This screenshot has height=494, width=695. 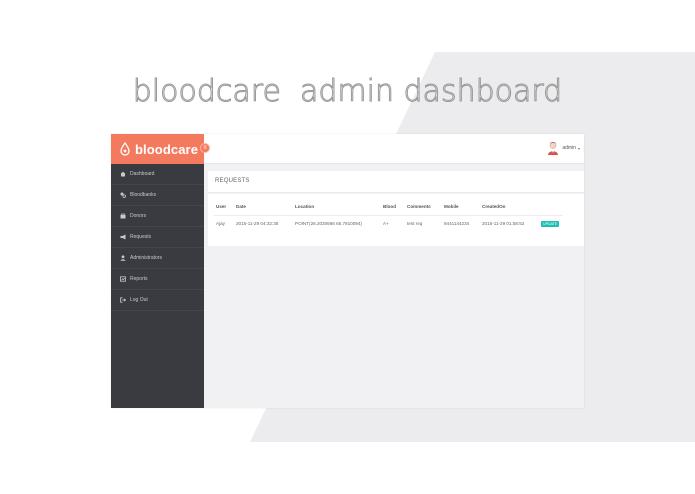 I want to click on sidebar-item-label: Donors, so click(x=138, y=216).